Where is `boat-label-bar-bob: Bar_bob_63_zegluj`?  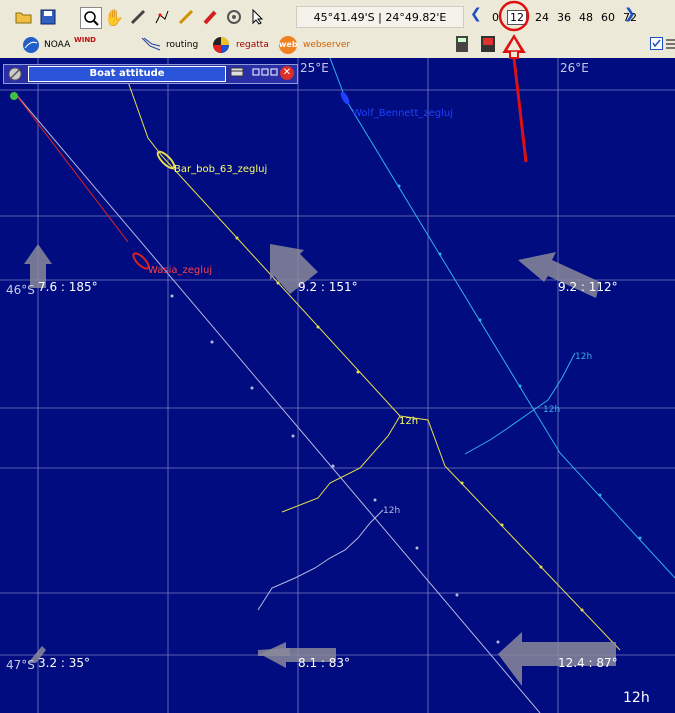
boat-label-bar-bob: Bar_bob_63_zegluj is located at coordinates (221, 169).